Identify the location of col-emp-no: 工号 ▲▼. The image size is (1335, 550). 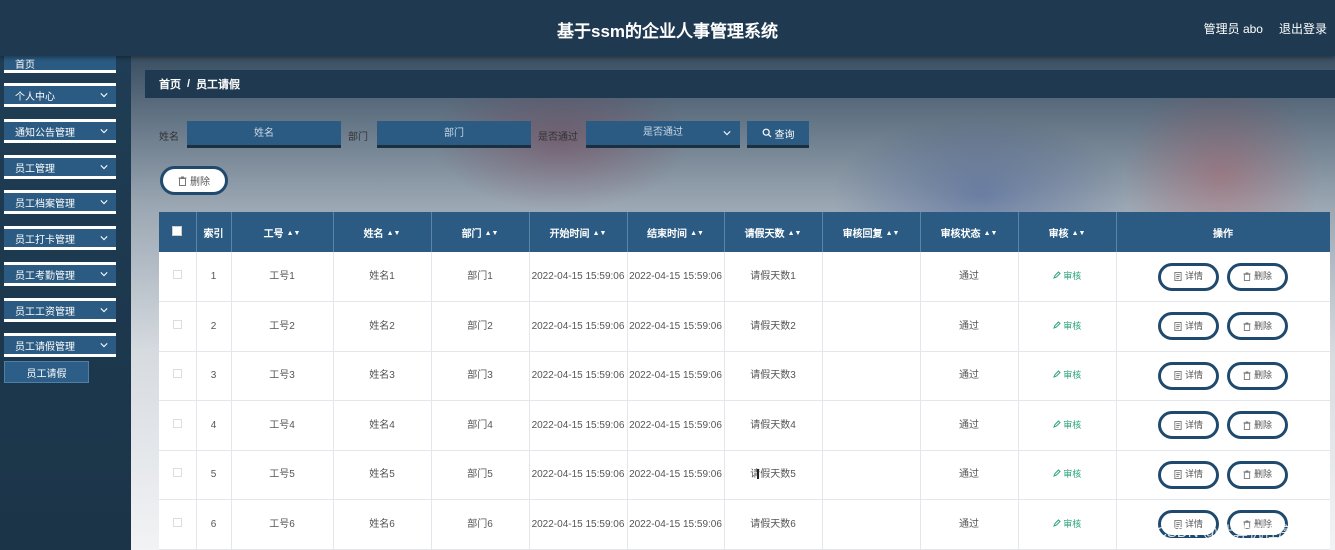
(282, 232).